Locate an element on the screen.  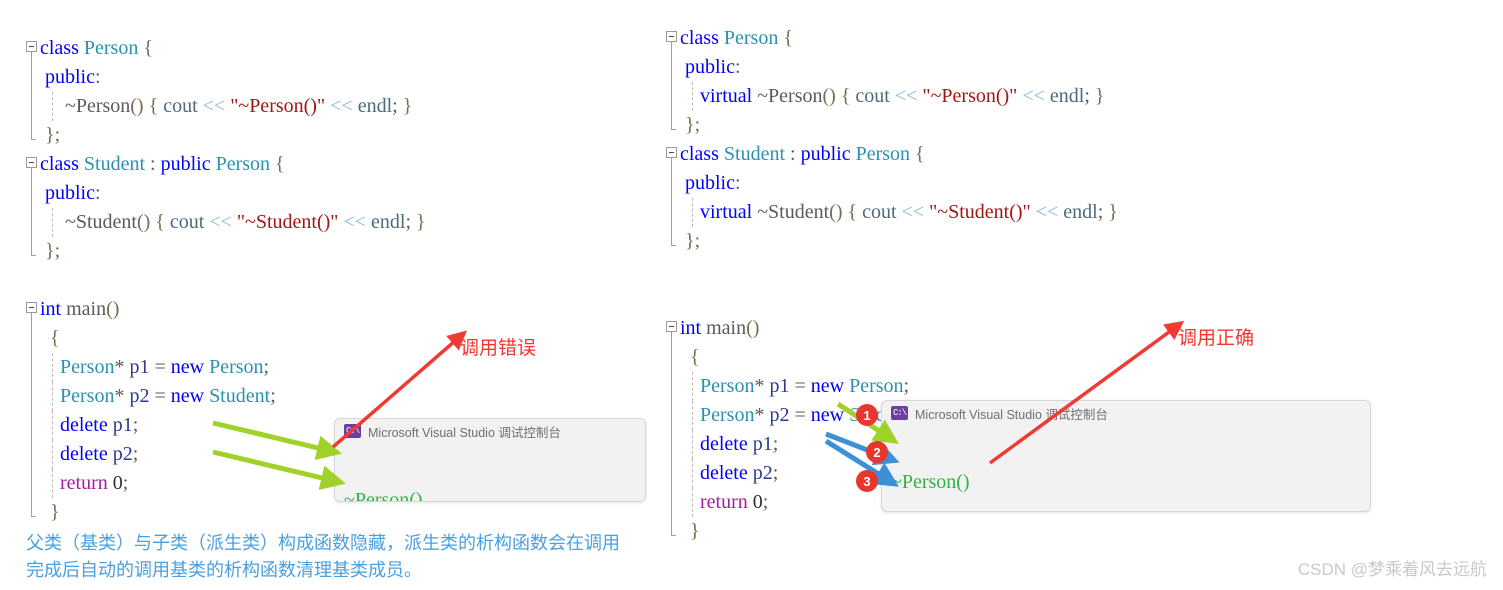
code-line: class Person { is located at coordinates (892, 38).